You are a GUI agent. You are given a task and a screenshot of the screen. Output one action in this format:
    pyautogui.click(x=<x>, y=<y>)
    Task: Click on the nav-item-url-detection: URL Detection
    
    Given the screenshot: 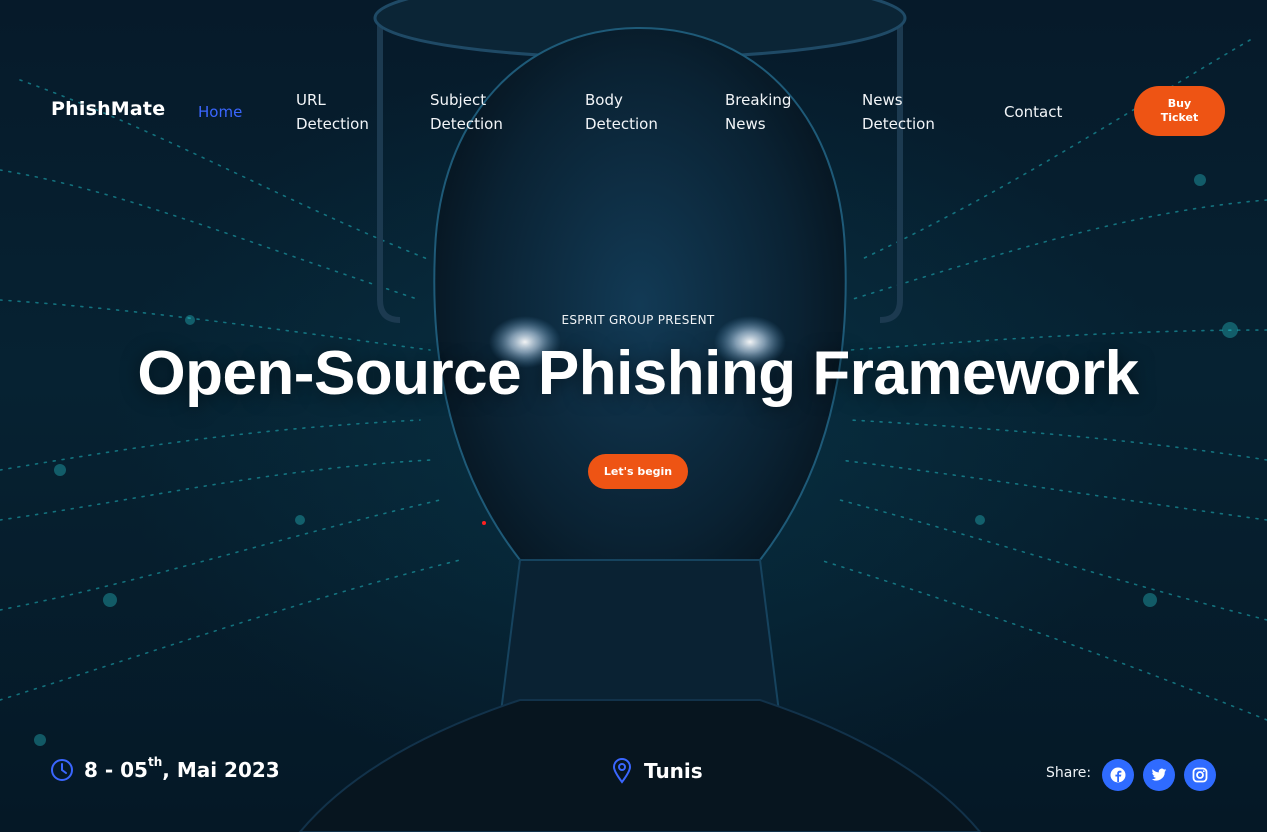 What is the action you would take?
    pyautogui.click(x=332, y=112)
    